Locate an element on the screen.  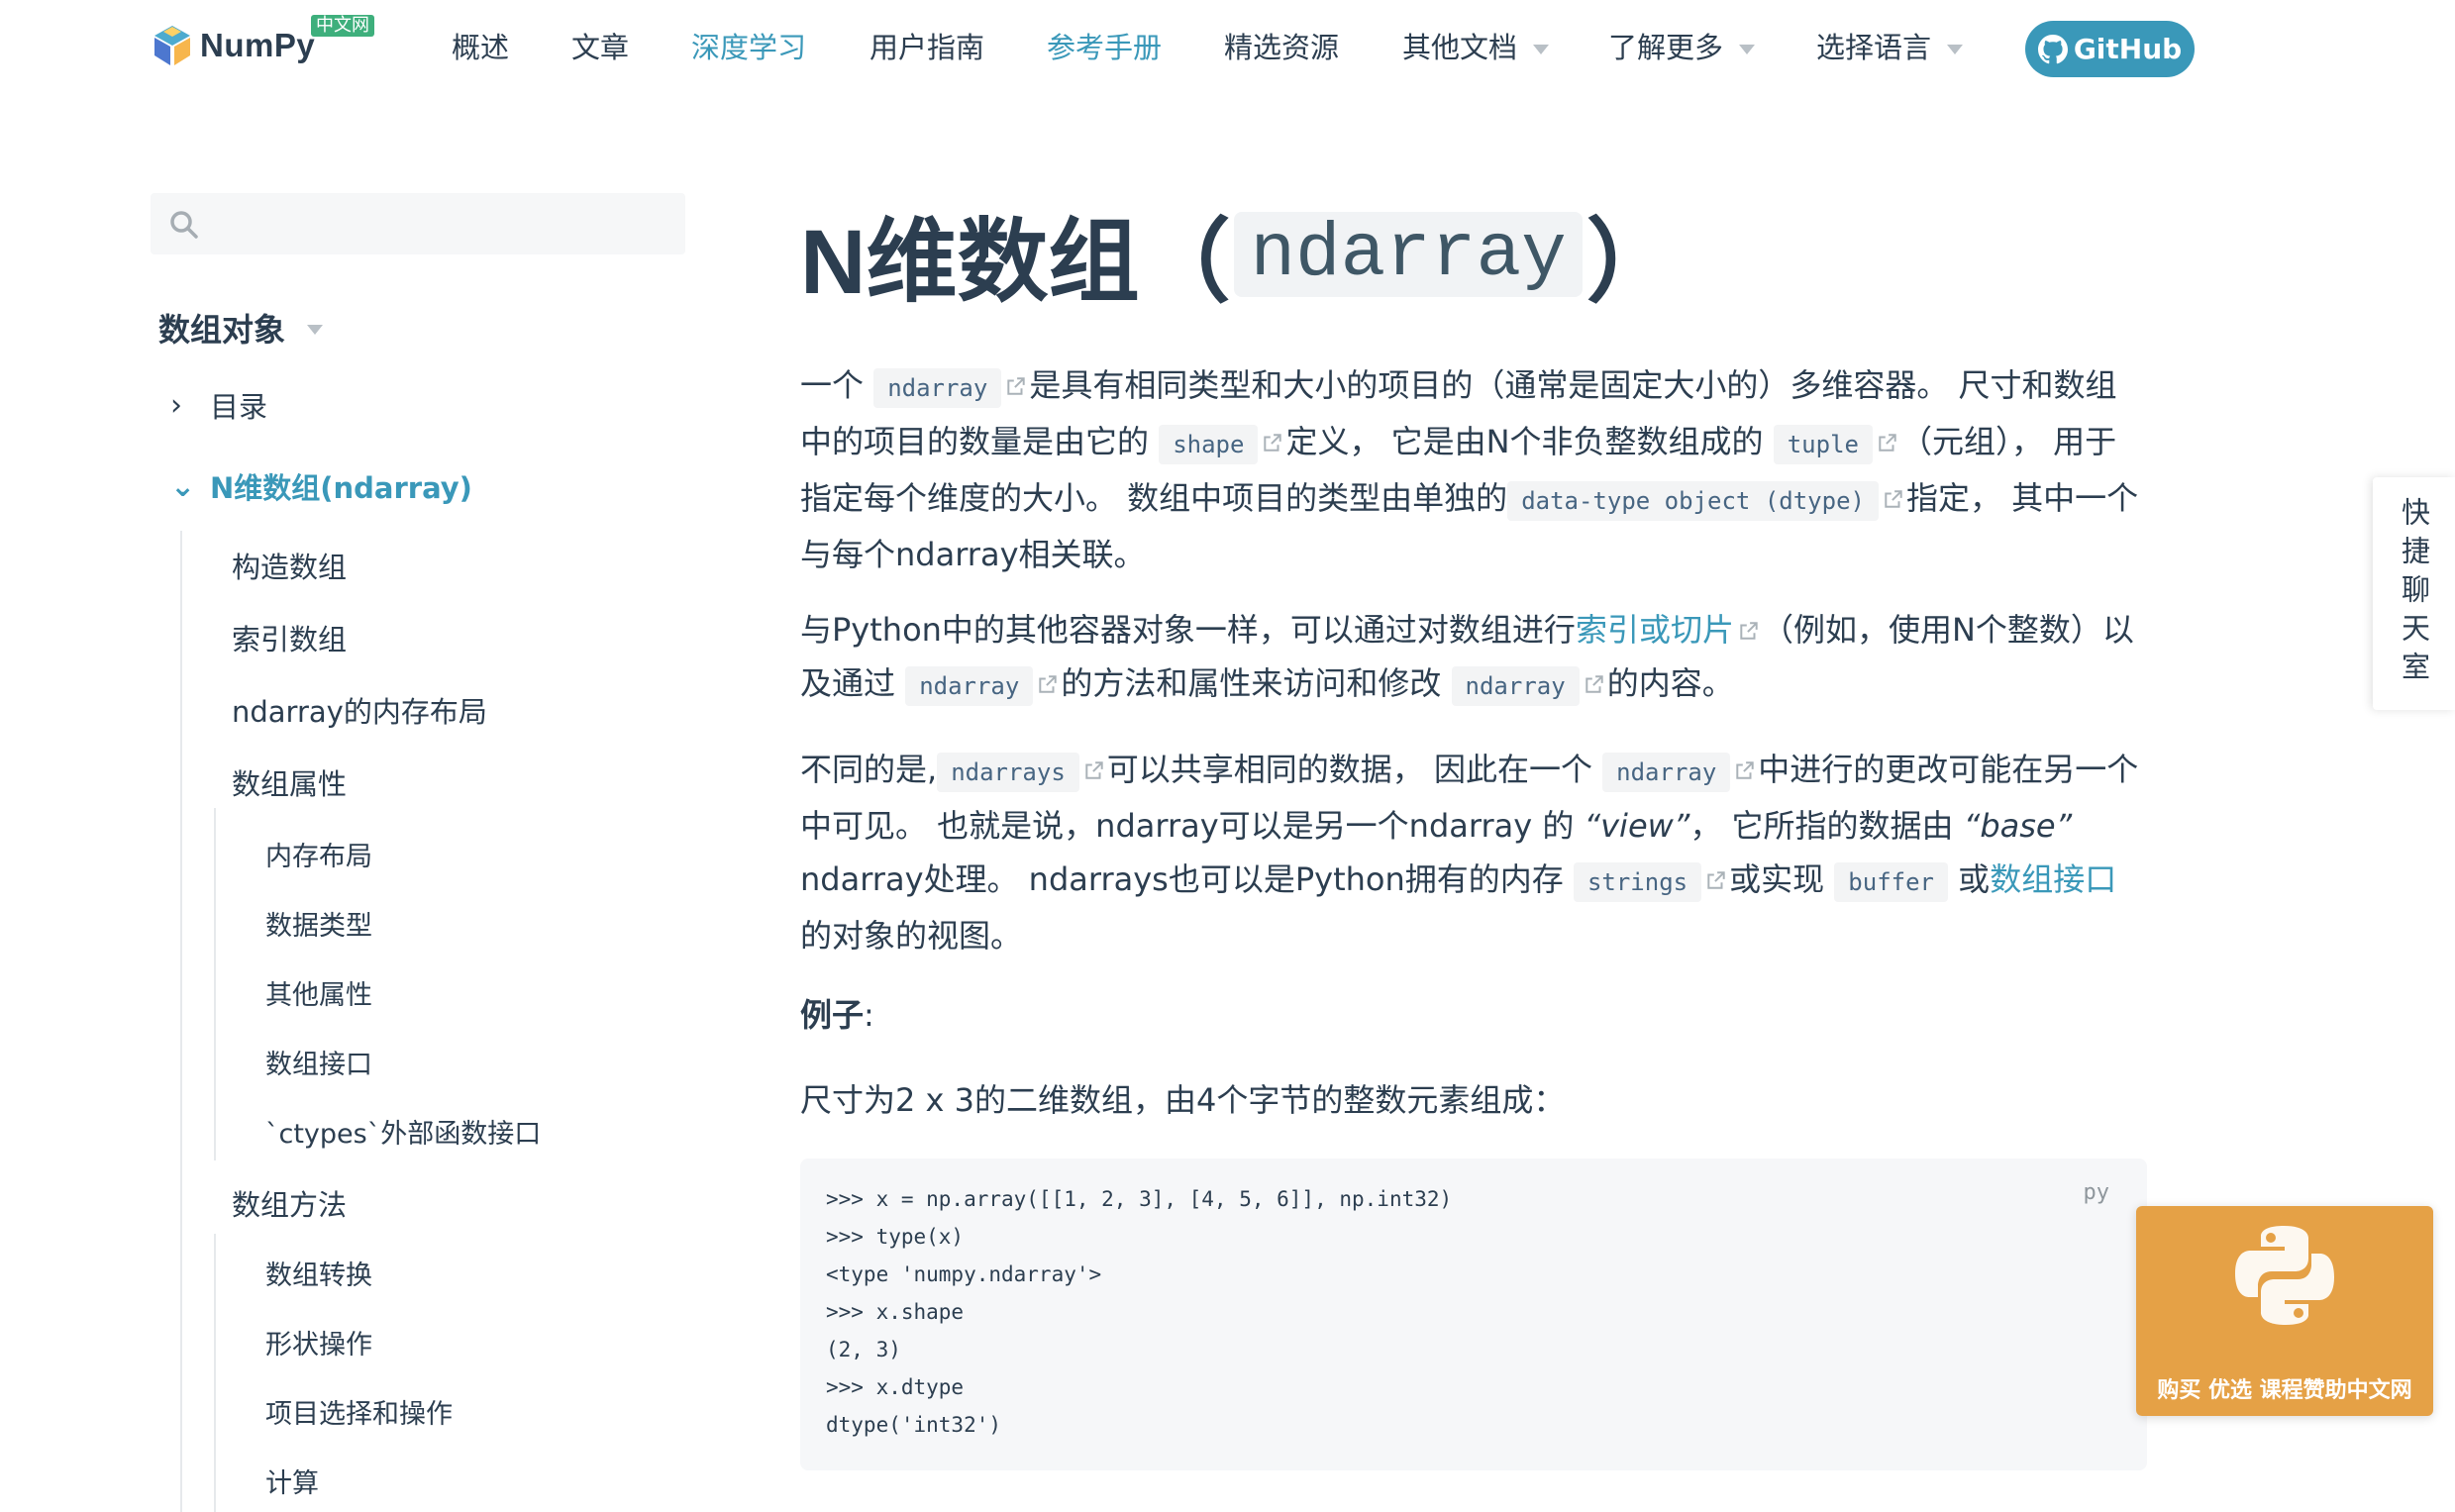
chevron-down-icon: ⌄ is located at coordinates (183, 486).